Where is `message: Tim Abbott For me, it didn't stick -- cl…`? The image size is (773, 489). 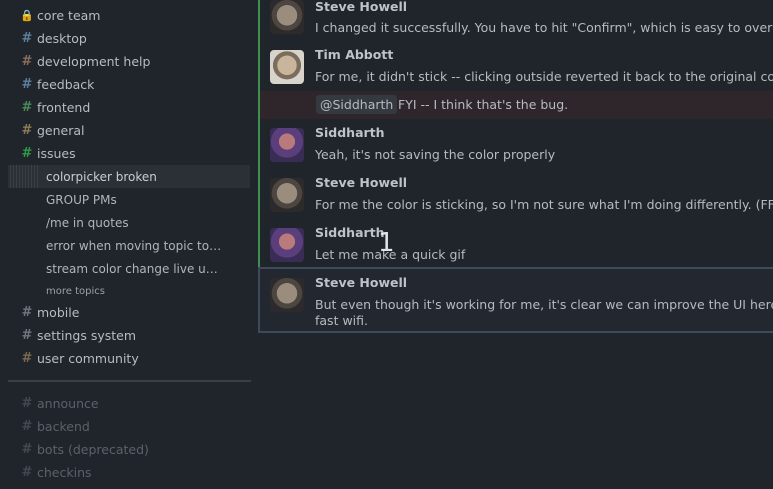 message: Tim Abbott For me, it didn't stick -- cl… is located at coordinates (516, 67).